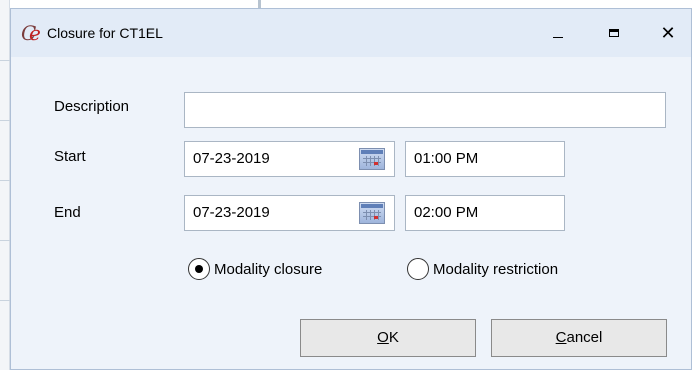 Image resolution: width=692 pixels, height=370 pixels. Describe the element at coordinates (268, 269) in the screenshot. I see `modality-closure-label: Modality closure` at that location.